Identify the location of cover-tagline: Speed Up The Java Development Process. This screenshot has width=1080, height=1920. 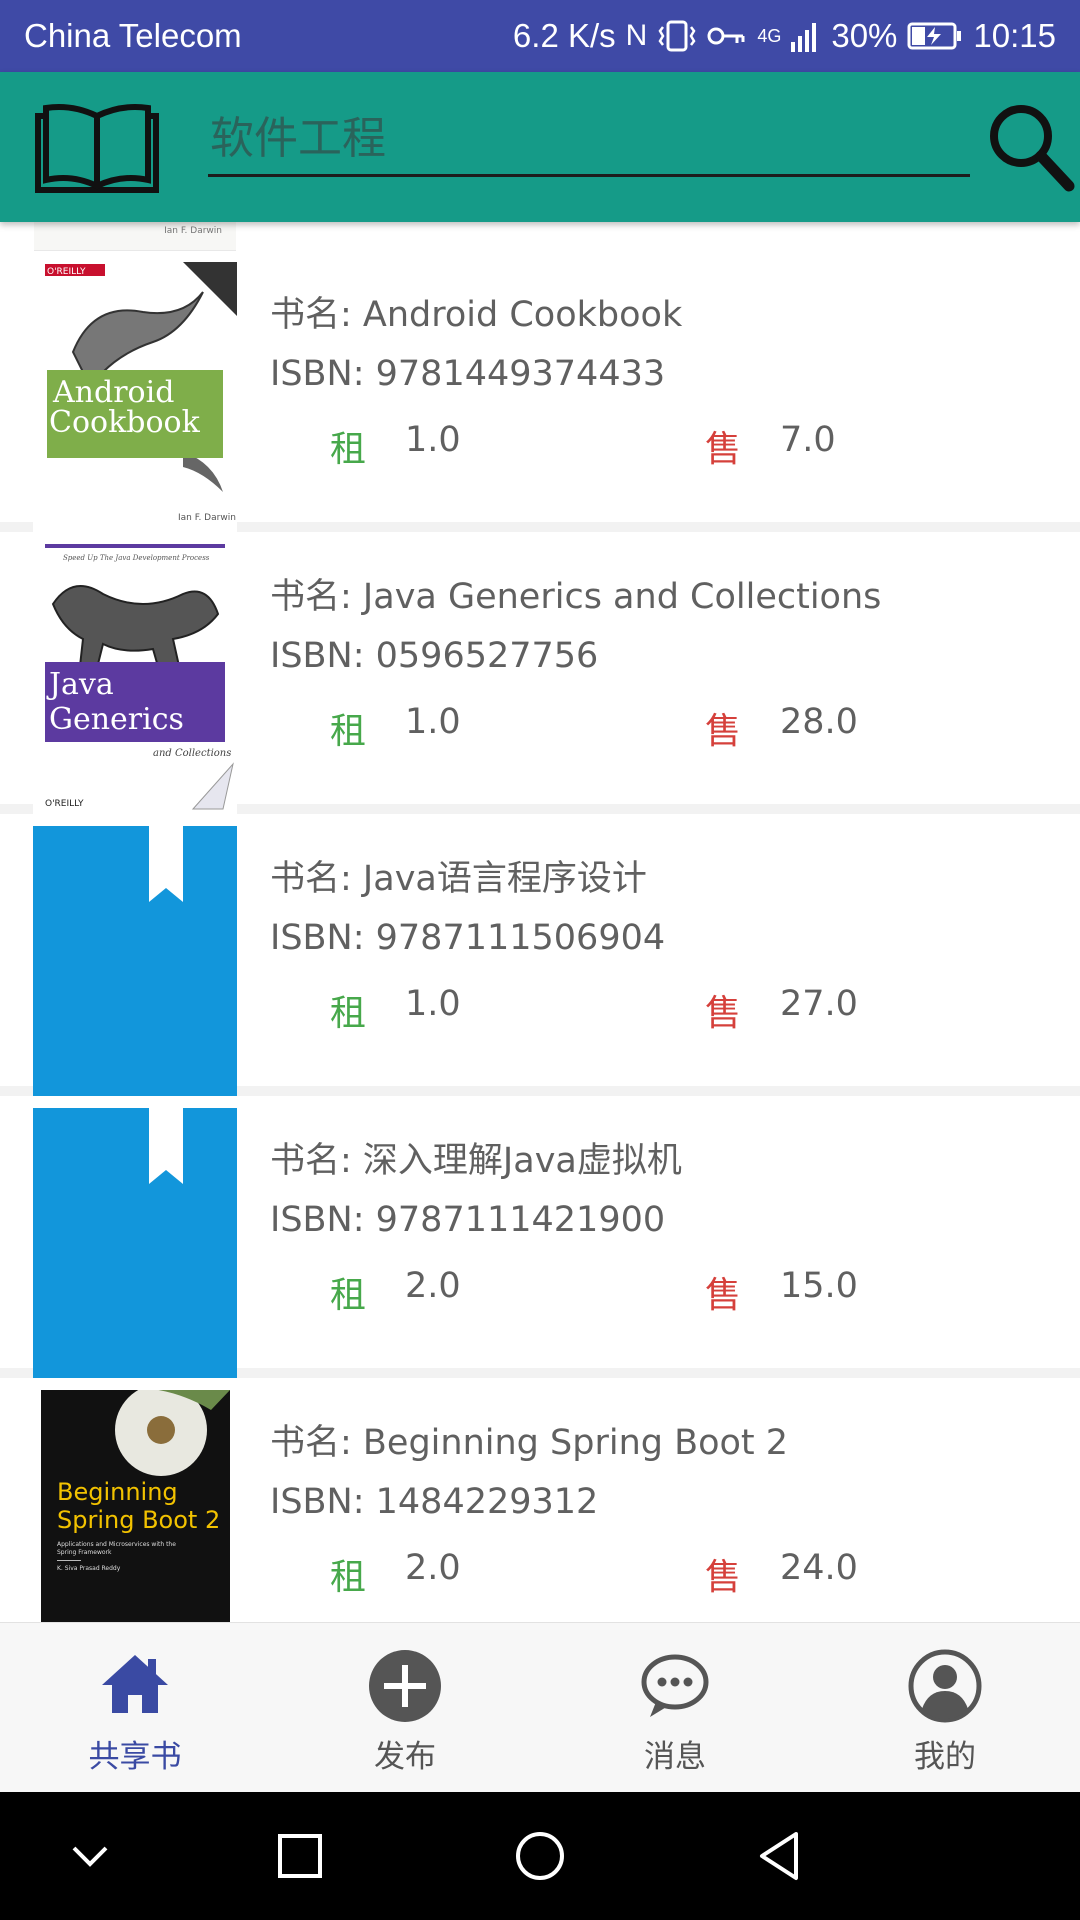
(136, 558).